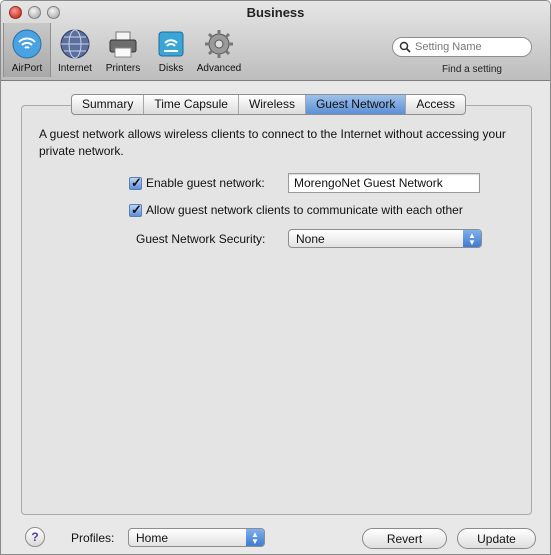  I want to click on toolbar-item-advanced: Advanced, so click(219, 50).